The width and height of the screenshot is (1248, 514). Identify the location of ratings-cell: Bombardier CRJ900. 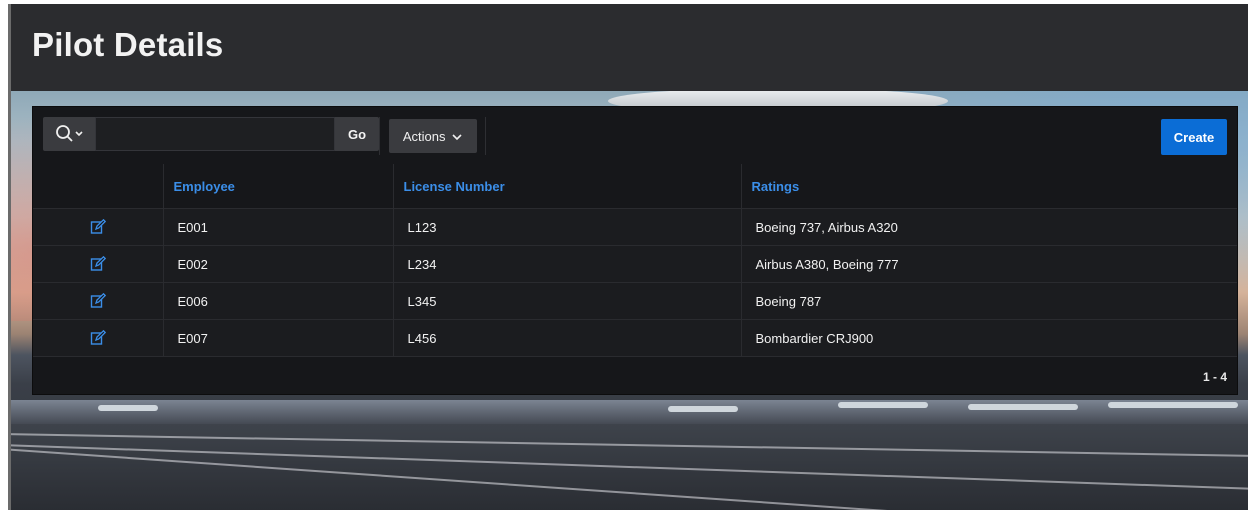
(989, 338).